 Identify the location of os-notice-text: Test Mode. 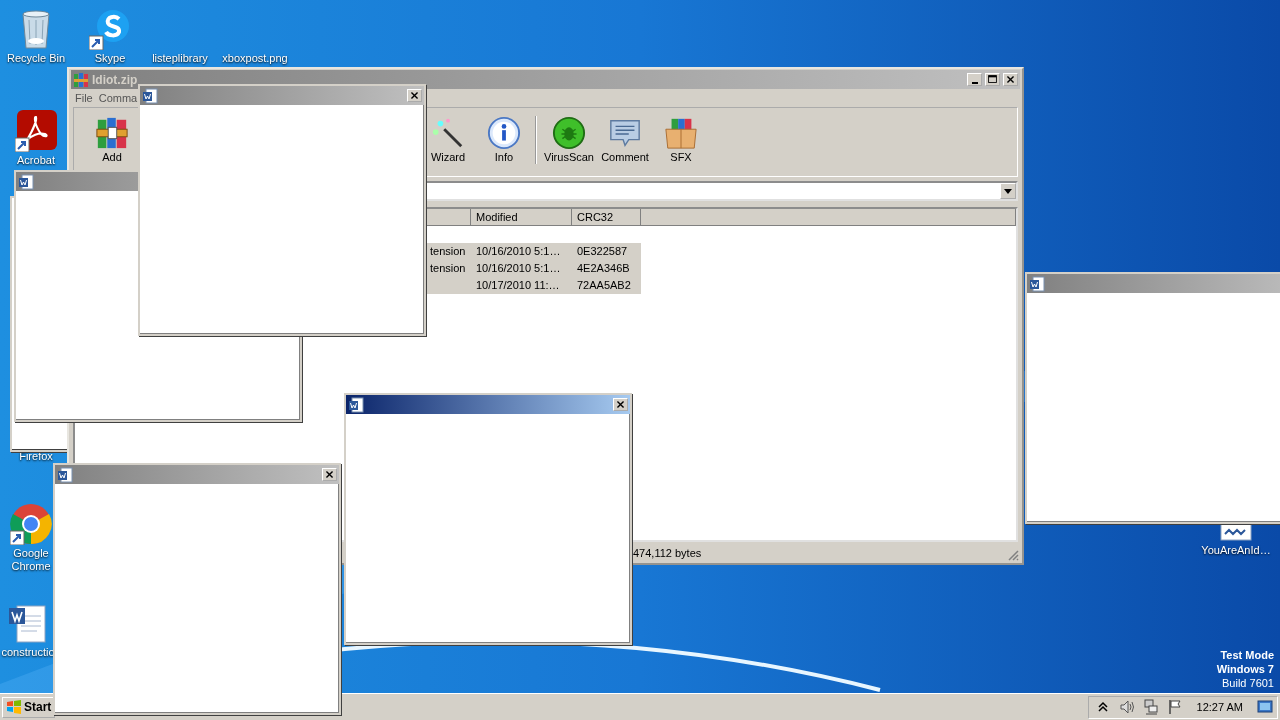
(1247, 655).